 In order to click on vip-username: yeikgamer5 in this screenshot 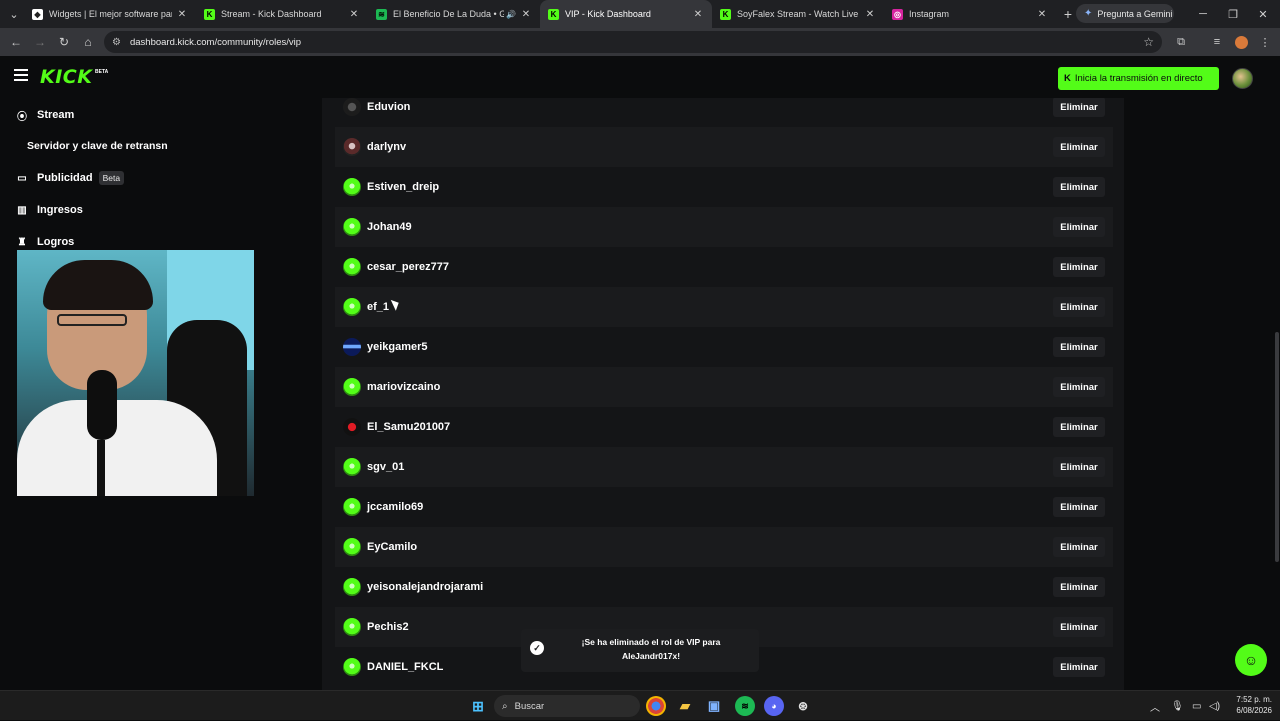, I will do `click(397, 347)`.